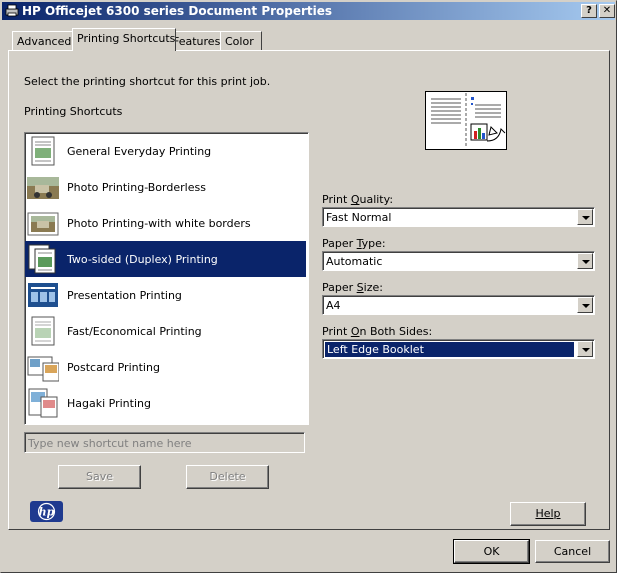 The height and width of the screenshot is (573, 617). Describe the element at coordinates (45, 41) in the screenshot. I see `tab-advanced: Advanced` at that location.